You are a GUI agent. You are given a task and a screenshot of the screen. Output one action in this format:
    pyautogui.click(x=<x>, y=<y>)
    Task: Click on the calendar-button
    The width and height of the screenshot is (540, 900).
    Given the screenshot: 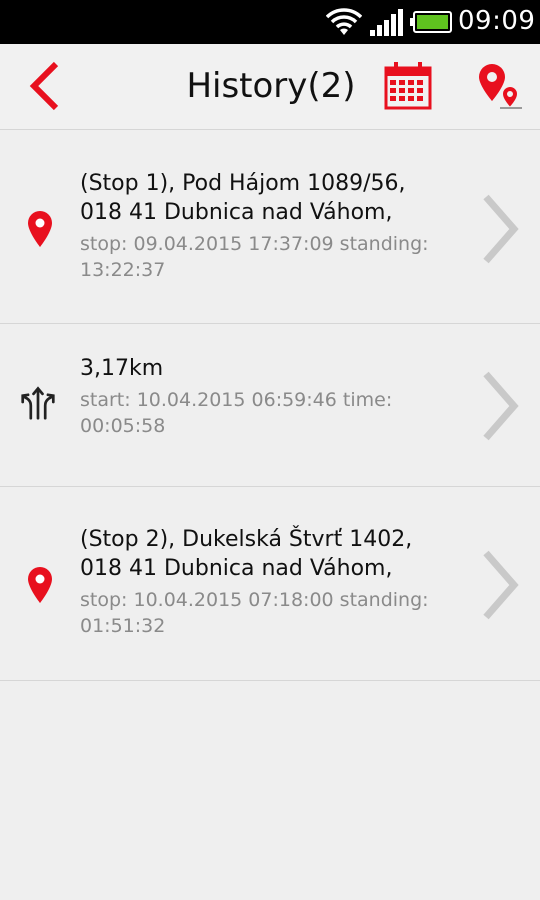 What is the action you would take?
    pyautogui.click(x=408, y=86)
    